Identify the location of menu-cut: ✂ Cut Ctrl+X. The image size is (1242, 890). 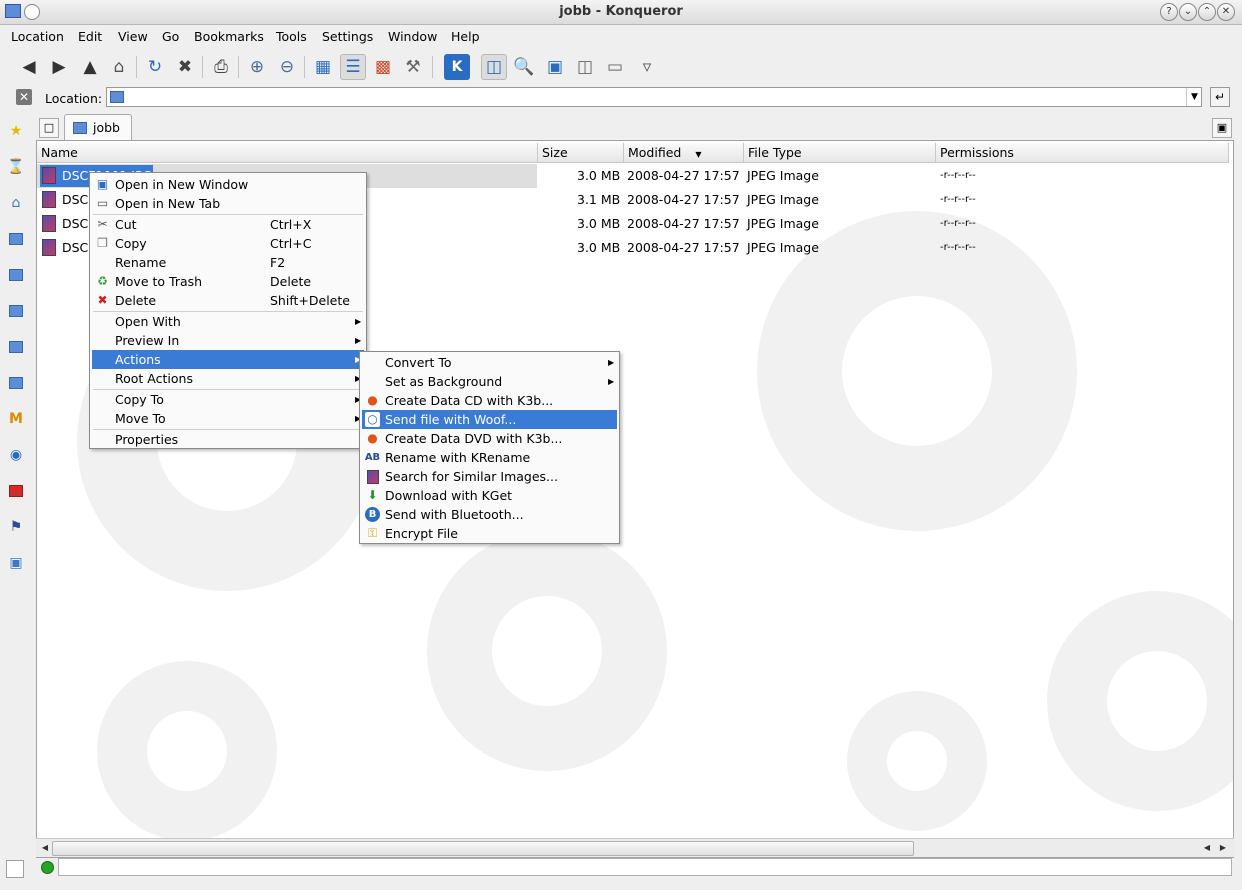
(228, 224).